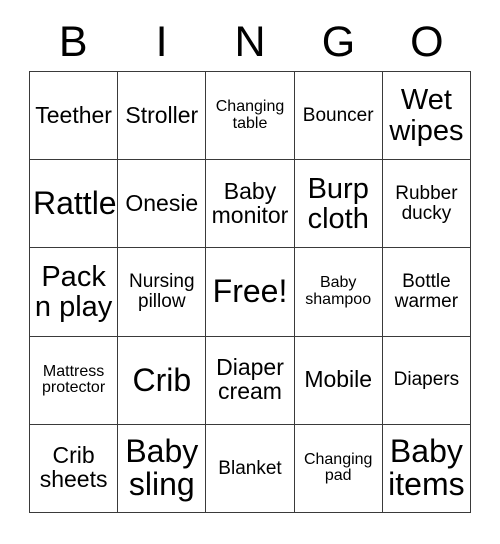  I want to click on bingo-cell: Mattress protector, so click(74, 380).